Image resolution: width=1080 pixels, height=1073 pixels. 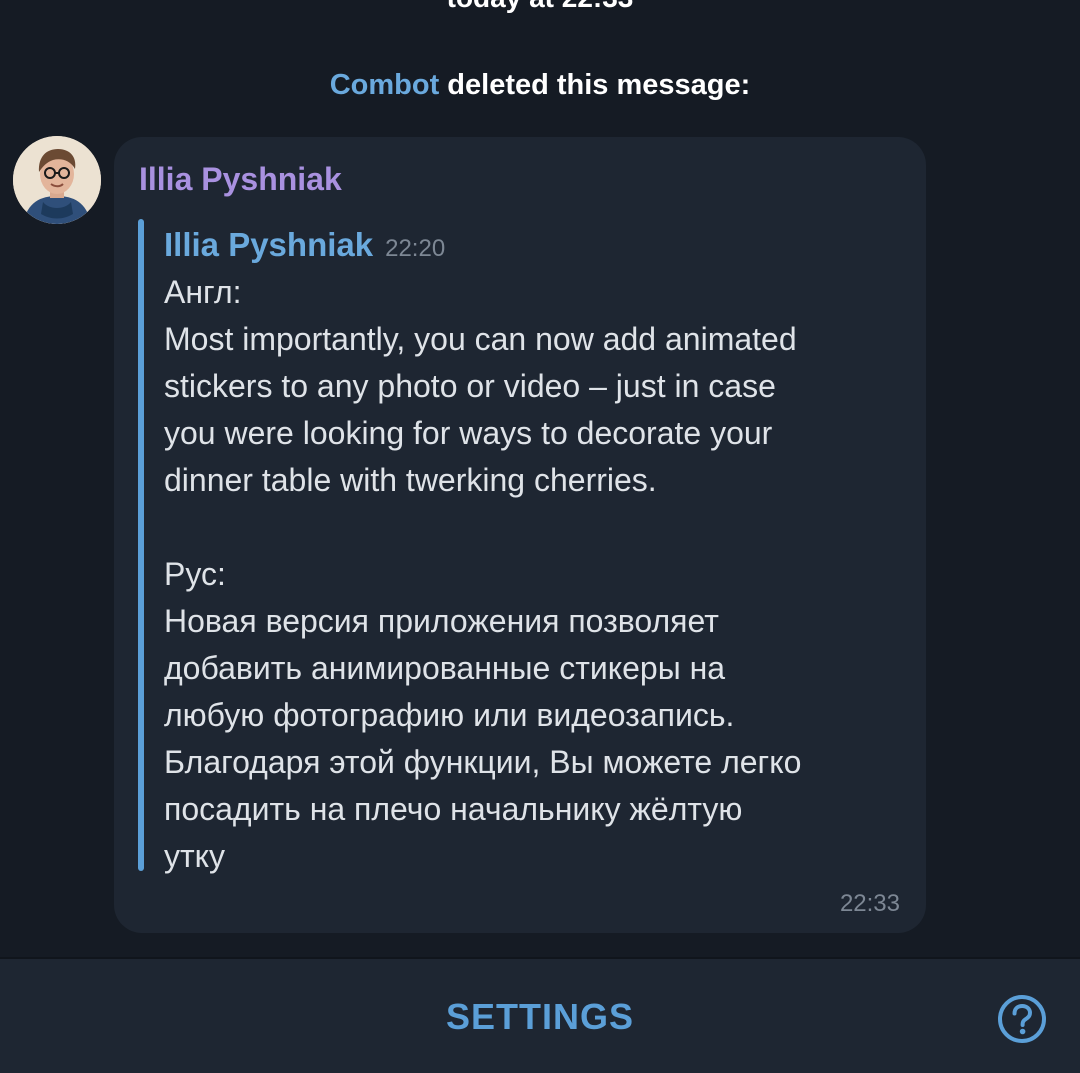 I want to click on bottom-bar: SETTINGS, so click(x=540, y=1015).